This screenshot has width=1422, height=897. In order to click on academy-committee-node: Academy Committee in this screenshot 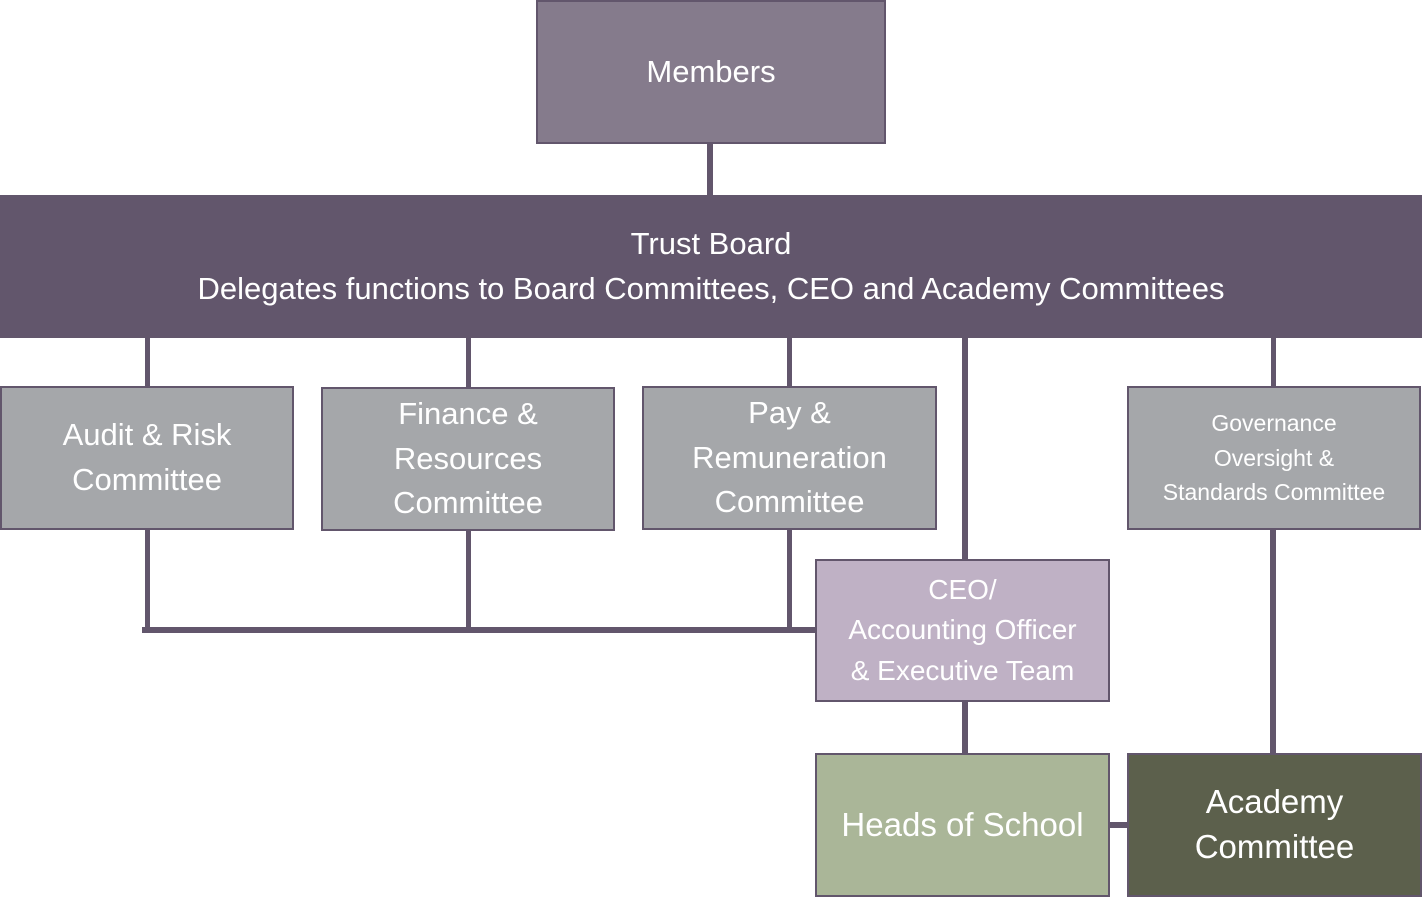, I will do `click(1274, 825)`.